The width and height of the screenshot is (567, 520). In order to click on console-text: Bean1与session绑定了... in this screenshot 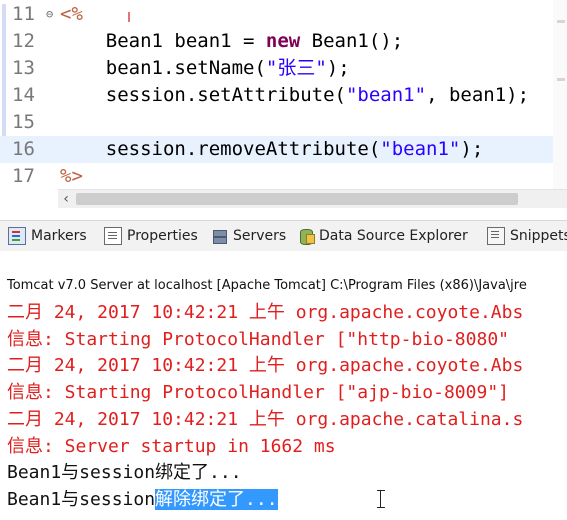, I will do `click(124, 472)`.